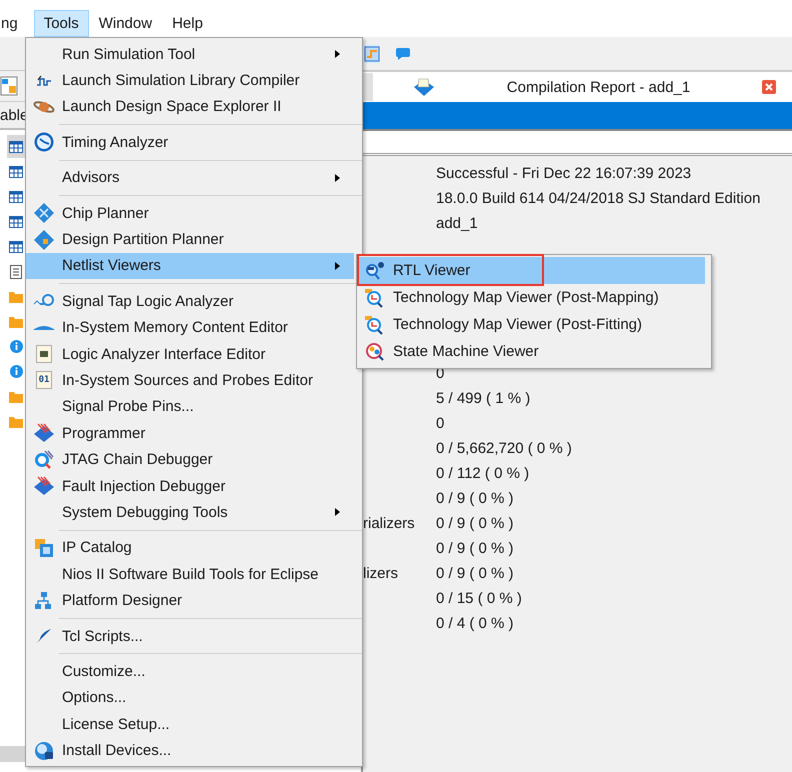 The height and width of the screenshot is (772, 792). Describe the element at coordinates (372, 53) in the screenshot. I see `toolbar-icon` at that location.